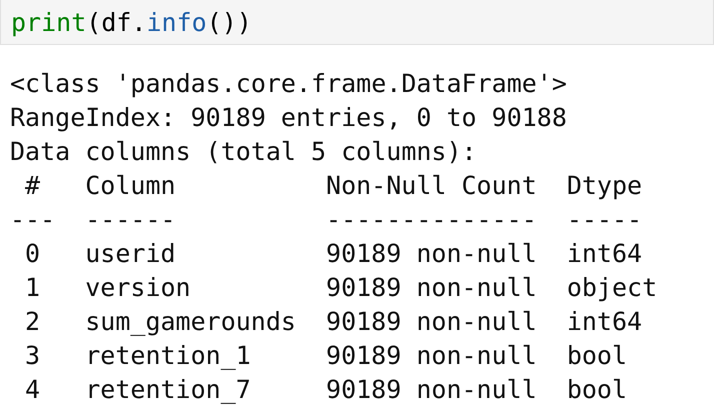 This screenshot has width=714, height=416. What do you see at coordinates (32, 390) in the screenshot?
I see `table-cell-text: 4` at bounding box center [32, 390].